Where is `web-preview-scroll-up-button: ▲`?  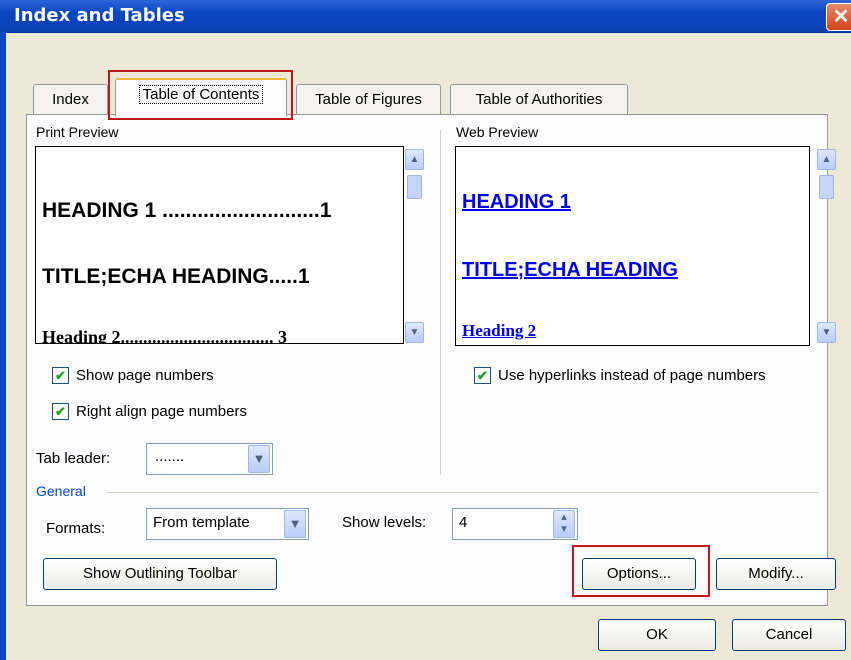 web-preview-scroll-up-button: ▲ is located at coordinates (826, 159).